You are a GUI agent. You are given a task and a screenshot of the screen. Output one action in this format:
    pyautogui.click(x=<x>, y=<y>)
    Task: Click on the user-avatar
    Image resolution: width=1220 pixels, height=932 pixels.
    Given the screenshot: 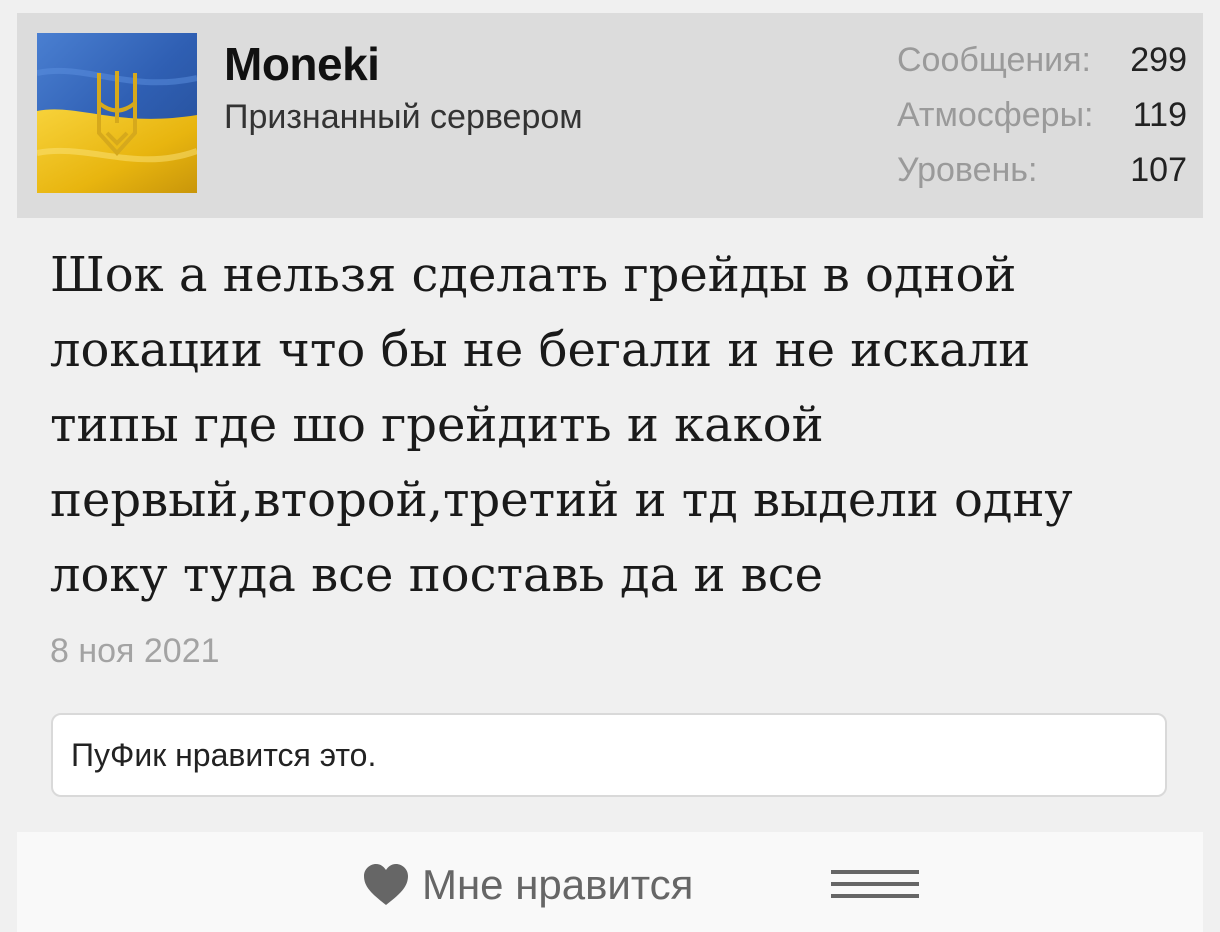 What is the action you would take?
    pyautogui.click(x=117, y=113)
    